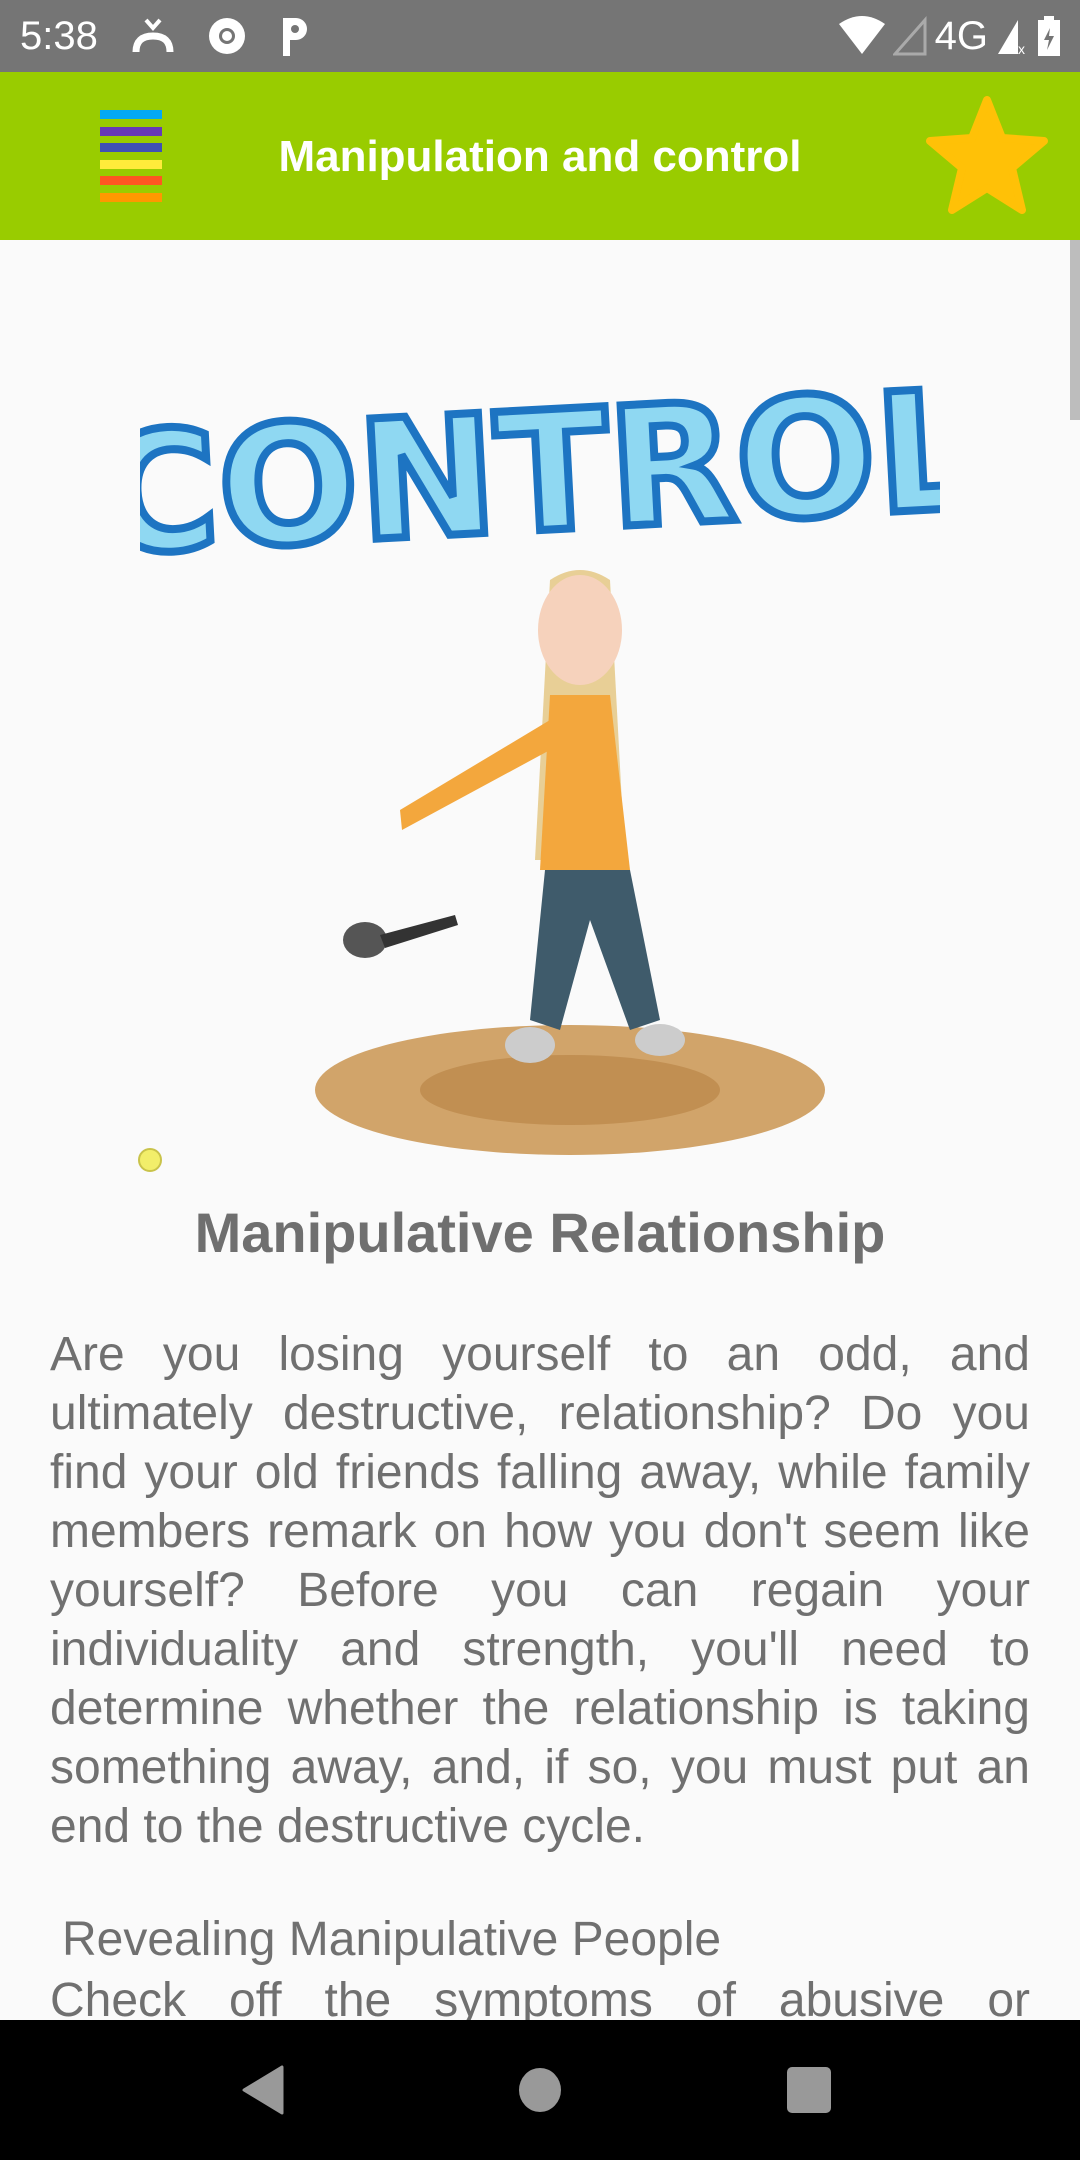  I want to click on star-icon, so click(987, 156).